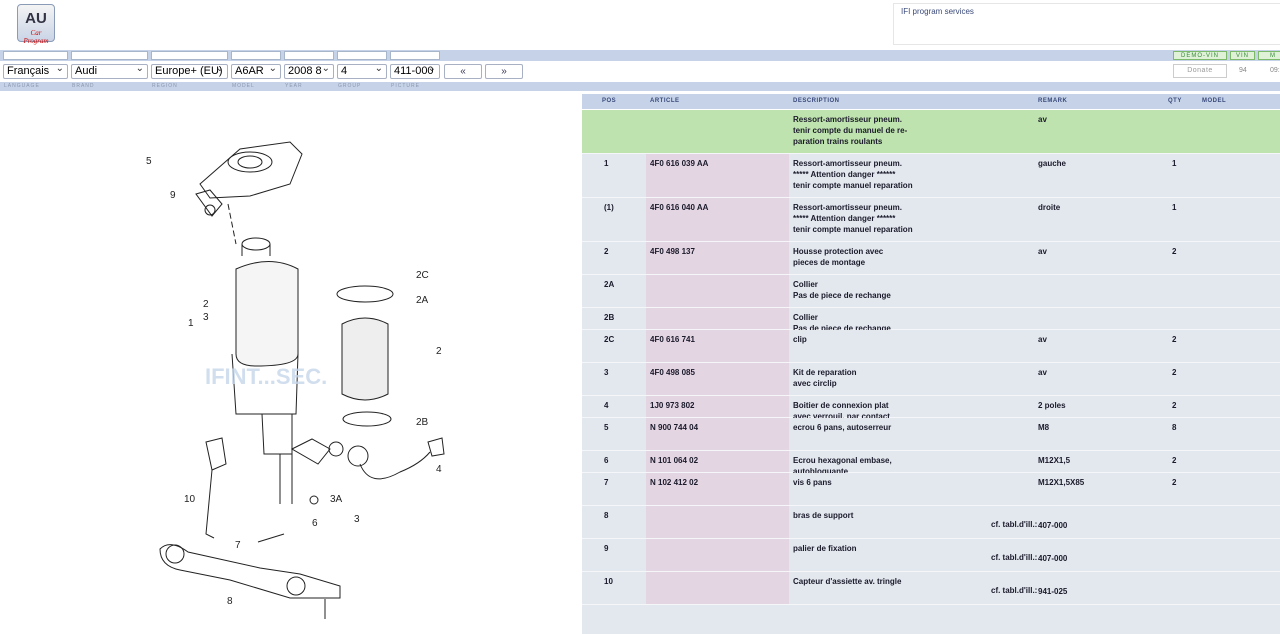 This screenshot has width=1280, height=634. I want to click on m-button: M, so click(1269, 55).